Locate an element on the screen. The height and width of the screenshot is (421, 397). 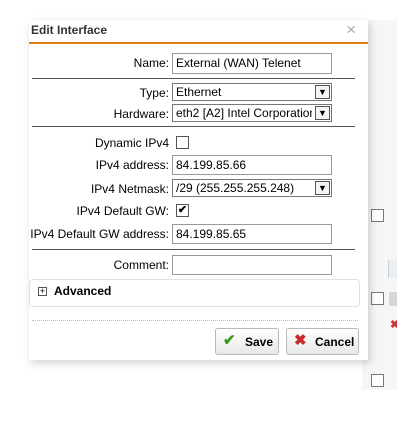
save-button: ✔ Save is located at coordinates (247, 341).